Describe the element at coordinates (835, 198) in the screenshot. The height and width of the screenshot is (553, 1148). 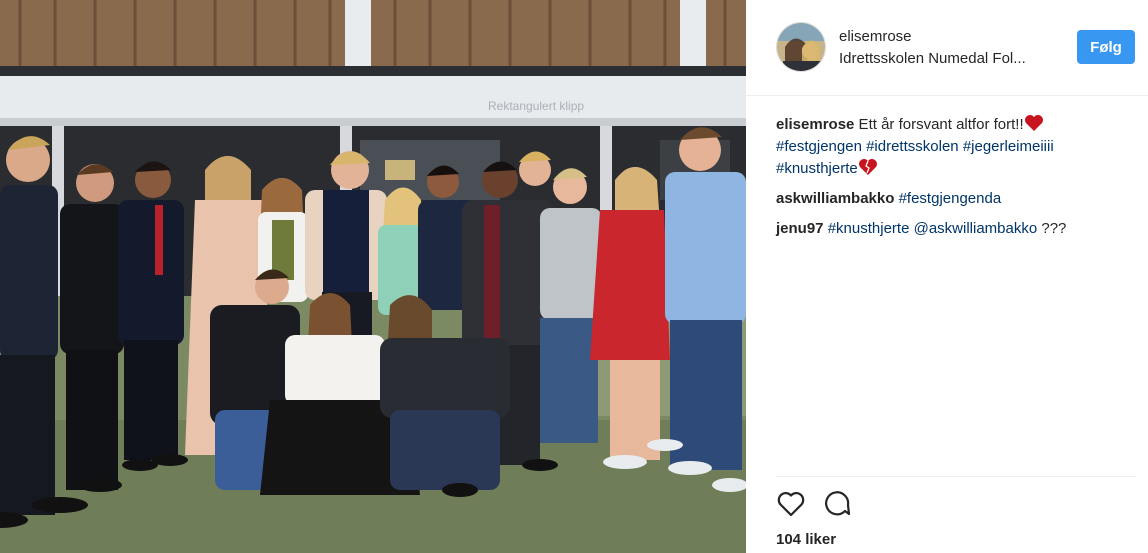
I see `comment-username: askwilliambakko` at that location.